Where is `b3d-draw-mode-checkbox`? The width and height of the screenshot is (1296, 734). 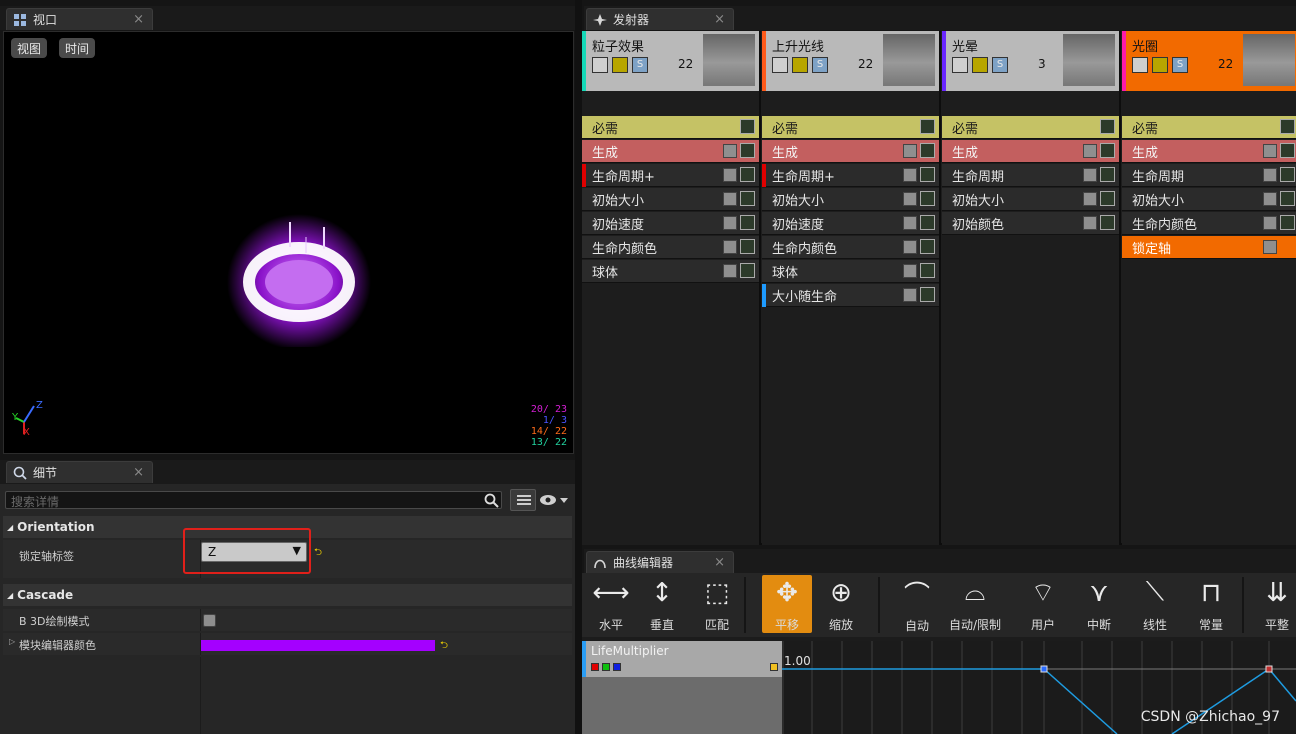
b3d-draw-mode-checkbox is located at coordinates (209, 620).